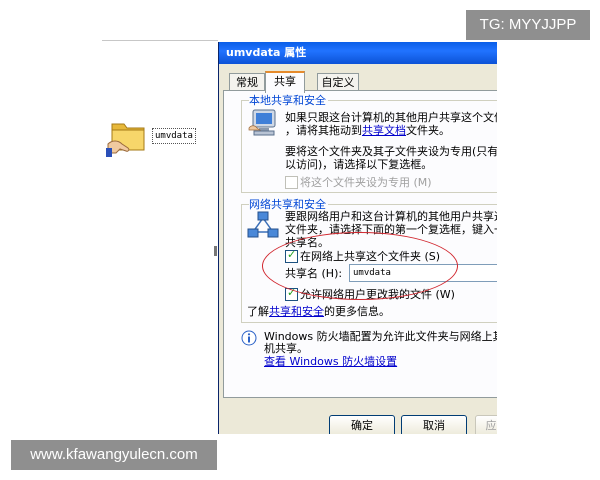  I want to click on dialog-title: umvdata 属性, so click(266, 52).